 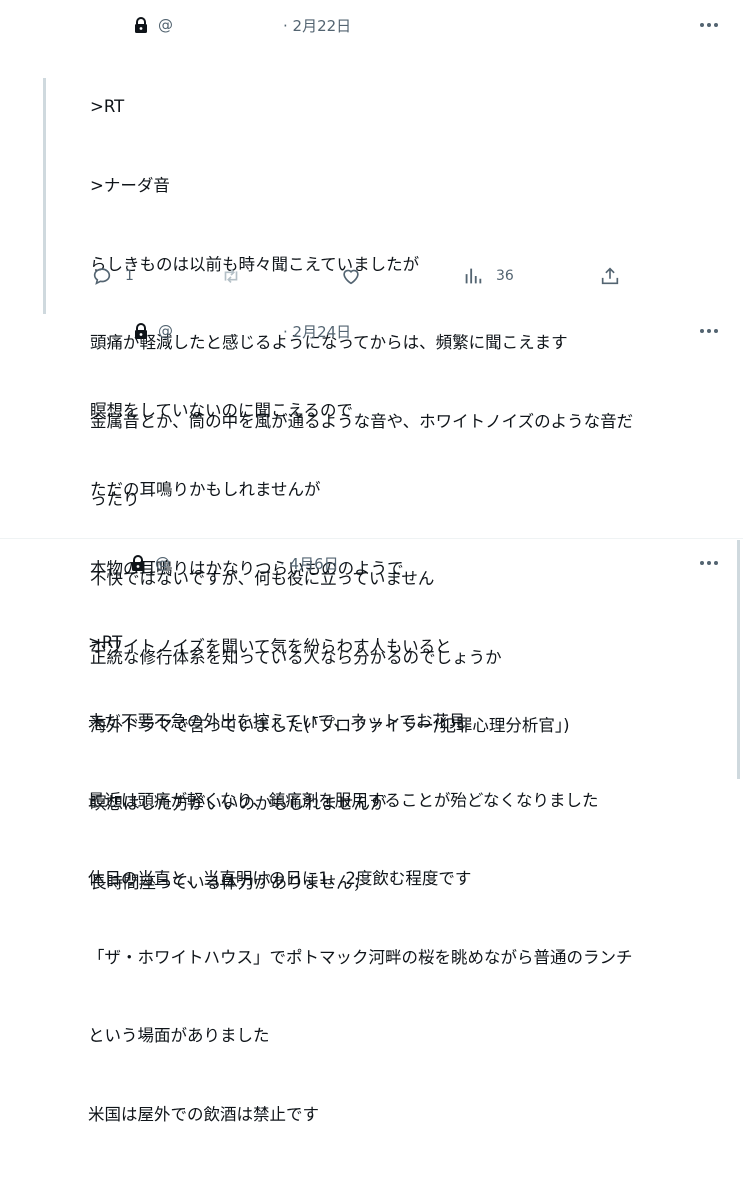 What do you see at coordinates (371, 538) in the screenshot?
I see `tweet-divider` at bounding box center [371, 538].